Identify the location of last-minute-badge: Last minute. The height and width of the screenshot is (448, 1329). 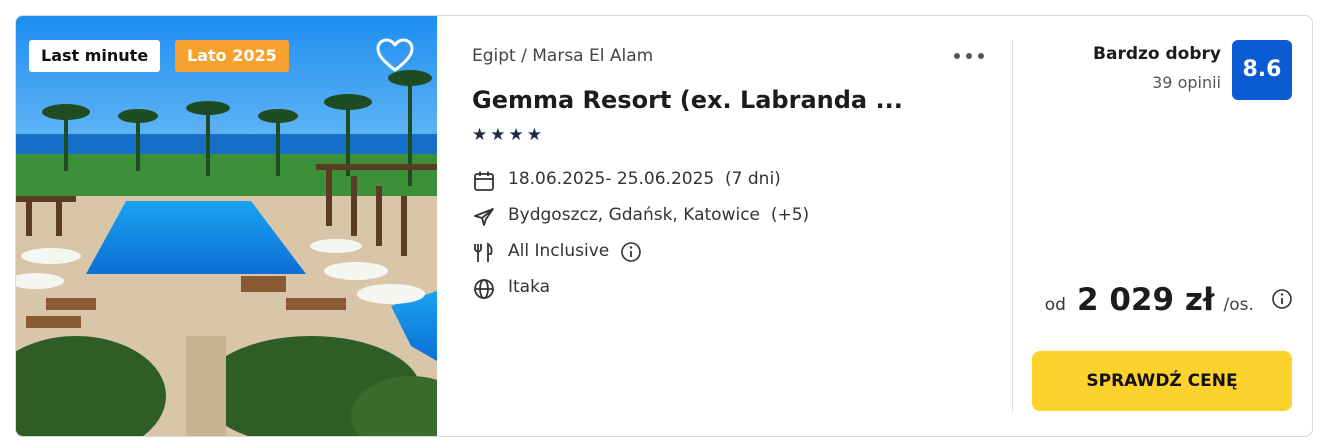
(95, 56).